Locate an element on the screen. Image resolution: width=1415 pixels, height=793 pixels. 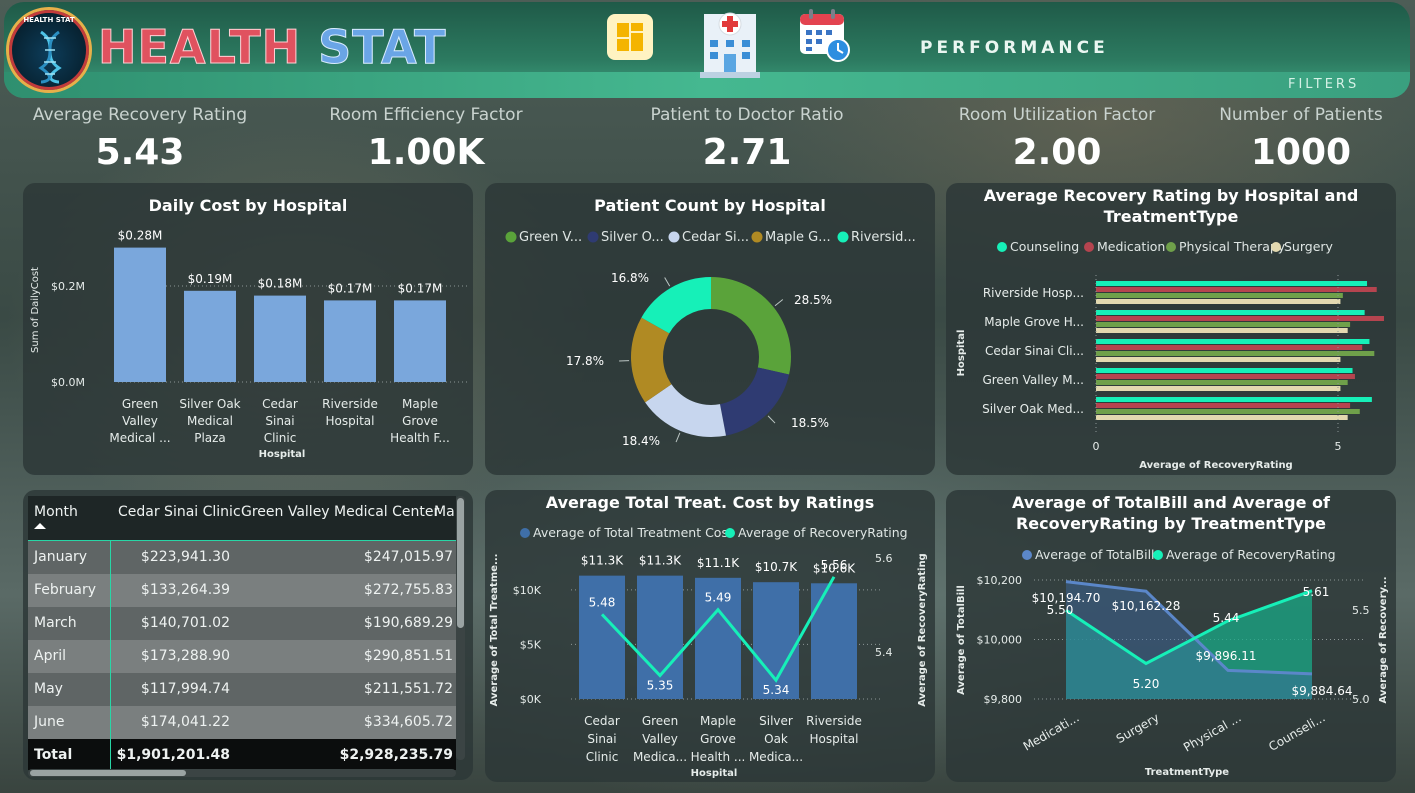
table-vertical-scrollbar-thumb is located at coordinates (460, 563).